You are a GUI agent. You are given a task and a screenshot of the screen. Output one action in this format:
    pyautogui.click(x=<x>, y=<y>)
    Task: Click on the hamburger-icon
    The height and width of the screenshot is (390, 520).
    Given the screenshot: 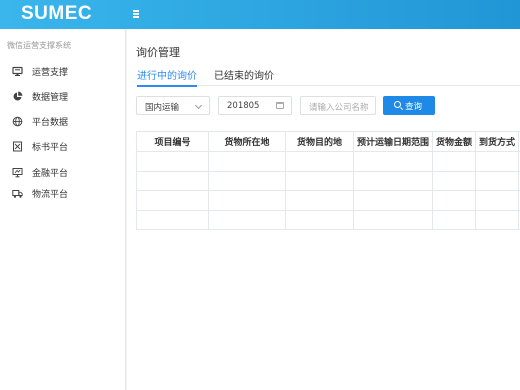 What is the action you would take?
    pyautogui.click(x=136, y=14)
    